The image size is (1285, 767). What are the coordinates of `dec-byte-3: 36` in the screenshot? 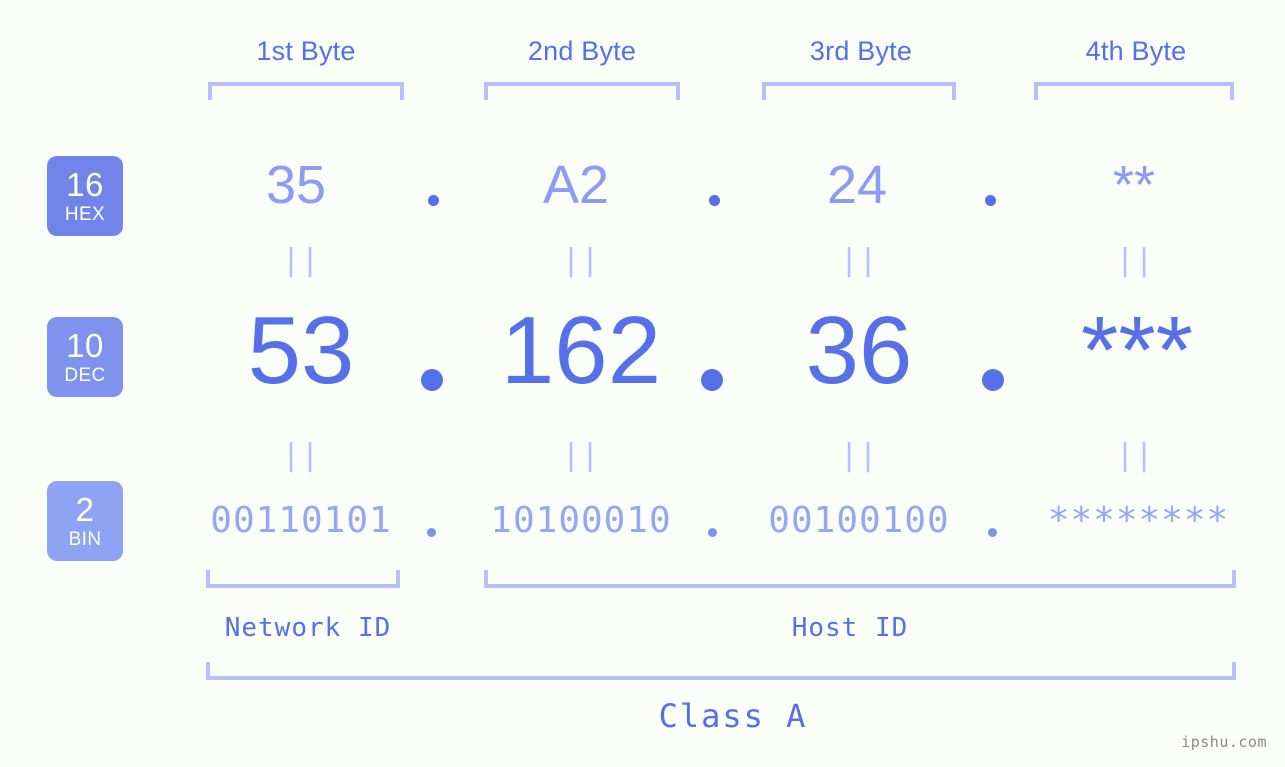 It's located at (859, 350).